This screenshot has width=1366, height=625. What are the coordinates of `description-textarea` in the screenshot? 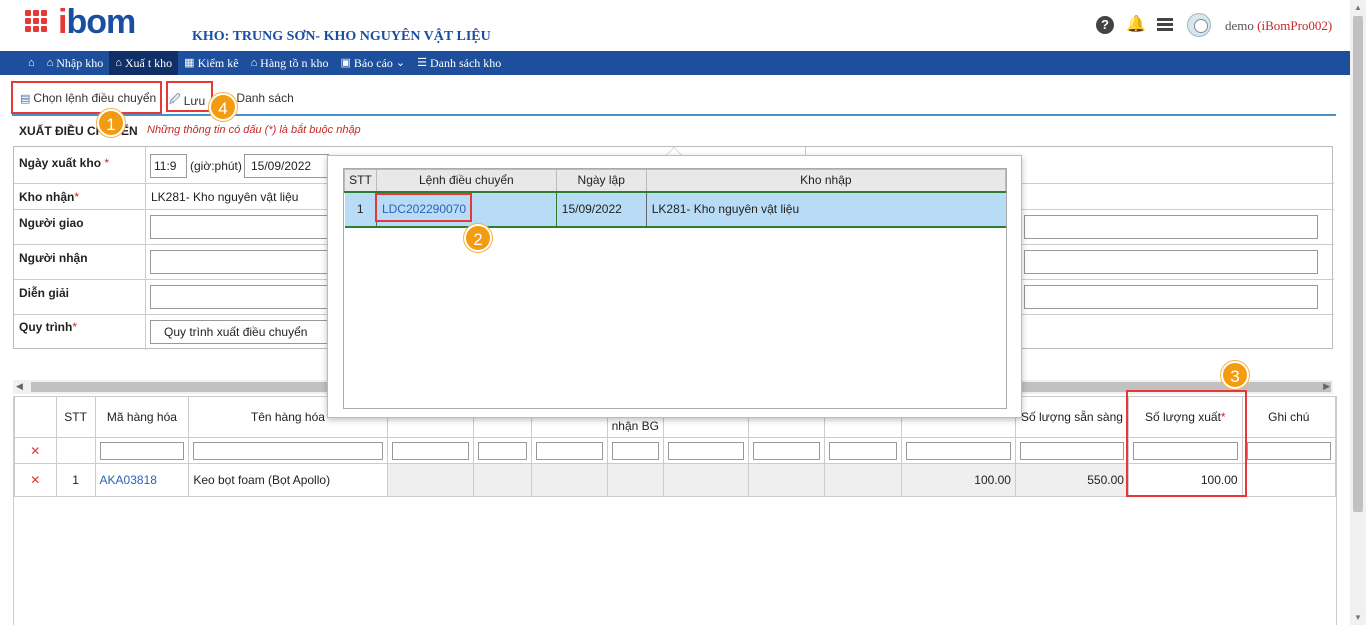 It's located at (1171, 297).